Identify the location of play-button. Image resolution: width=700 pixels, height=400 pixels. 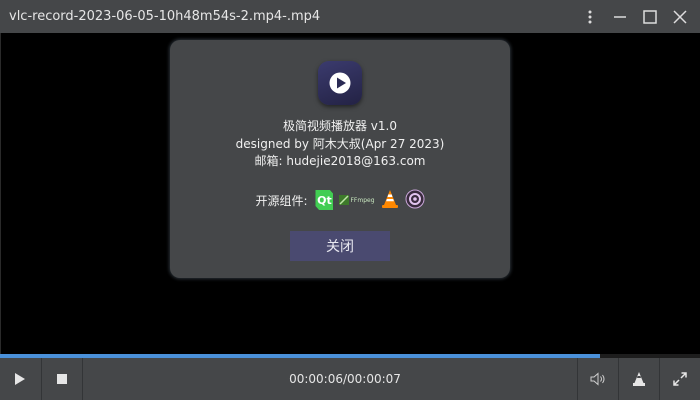
(20, 379).